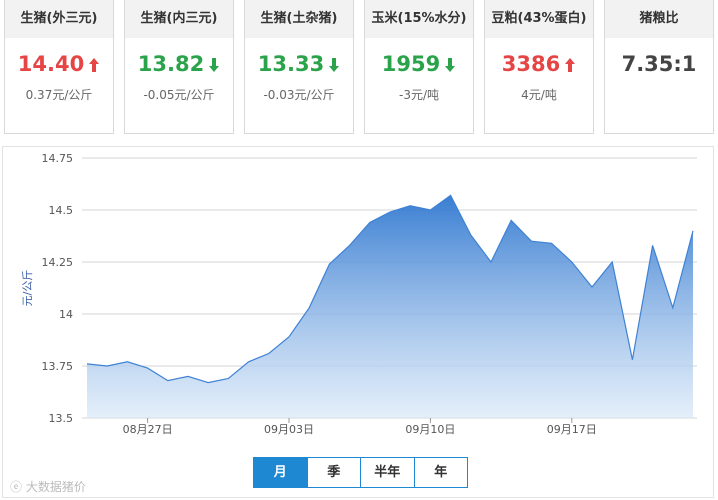 The height and width of the screenshot is (500, 718). I want to click on tab-quarter: 季, so click(334, 472).